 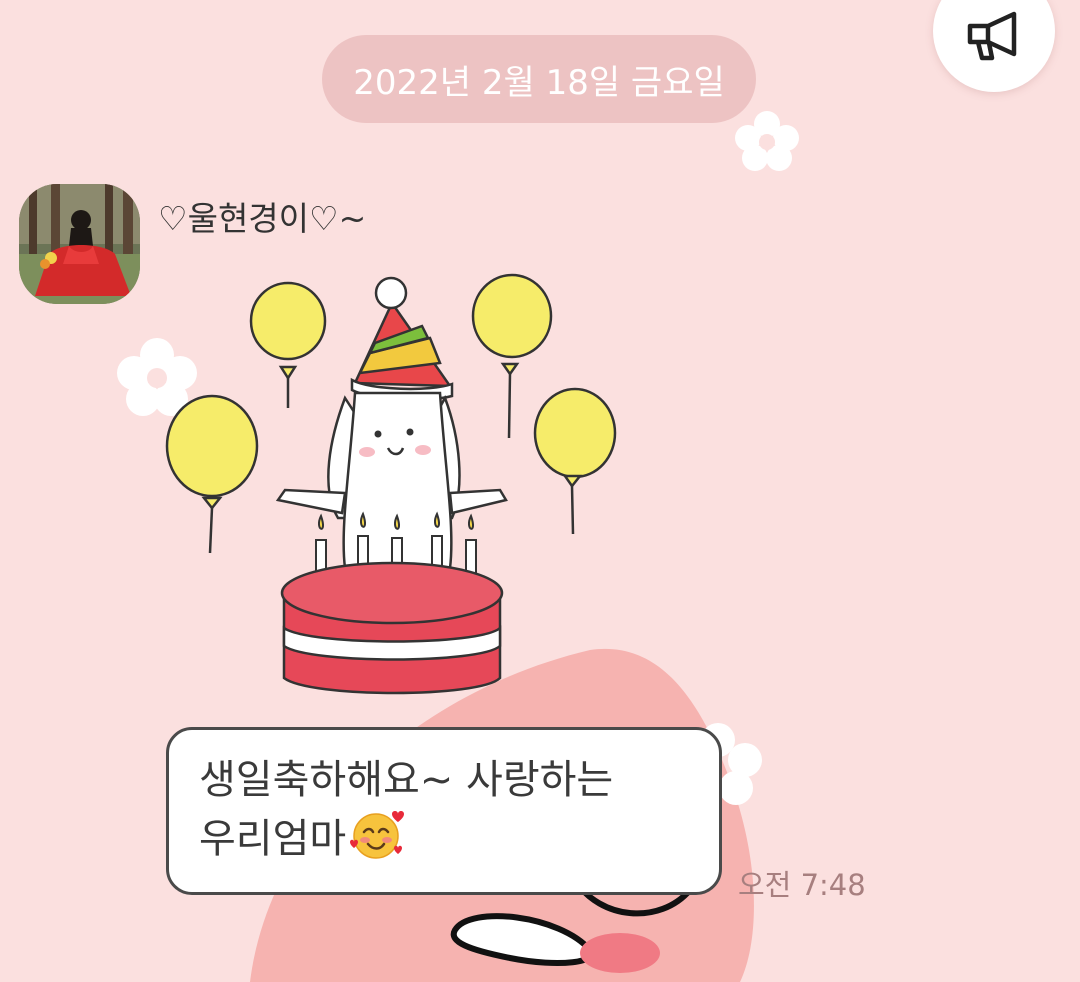 I want to click on message-bubble: 생일축하해요~ 사랑하는 우리엄마, so click(x=444, y=811).